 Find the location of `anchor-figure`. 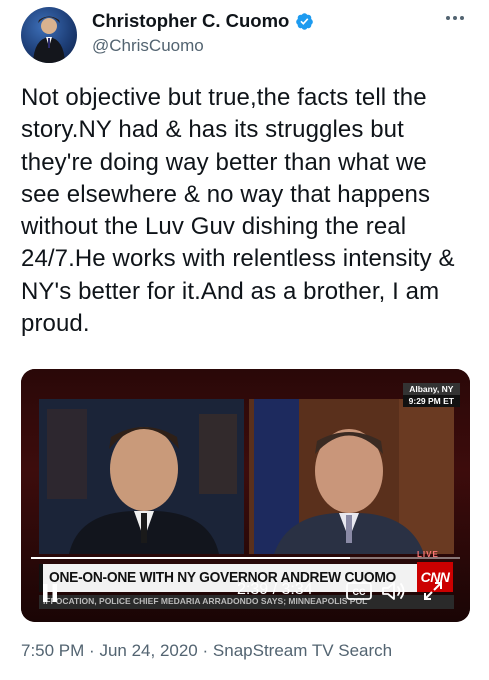

anchor-figure is located at coordinates (141, 476).